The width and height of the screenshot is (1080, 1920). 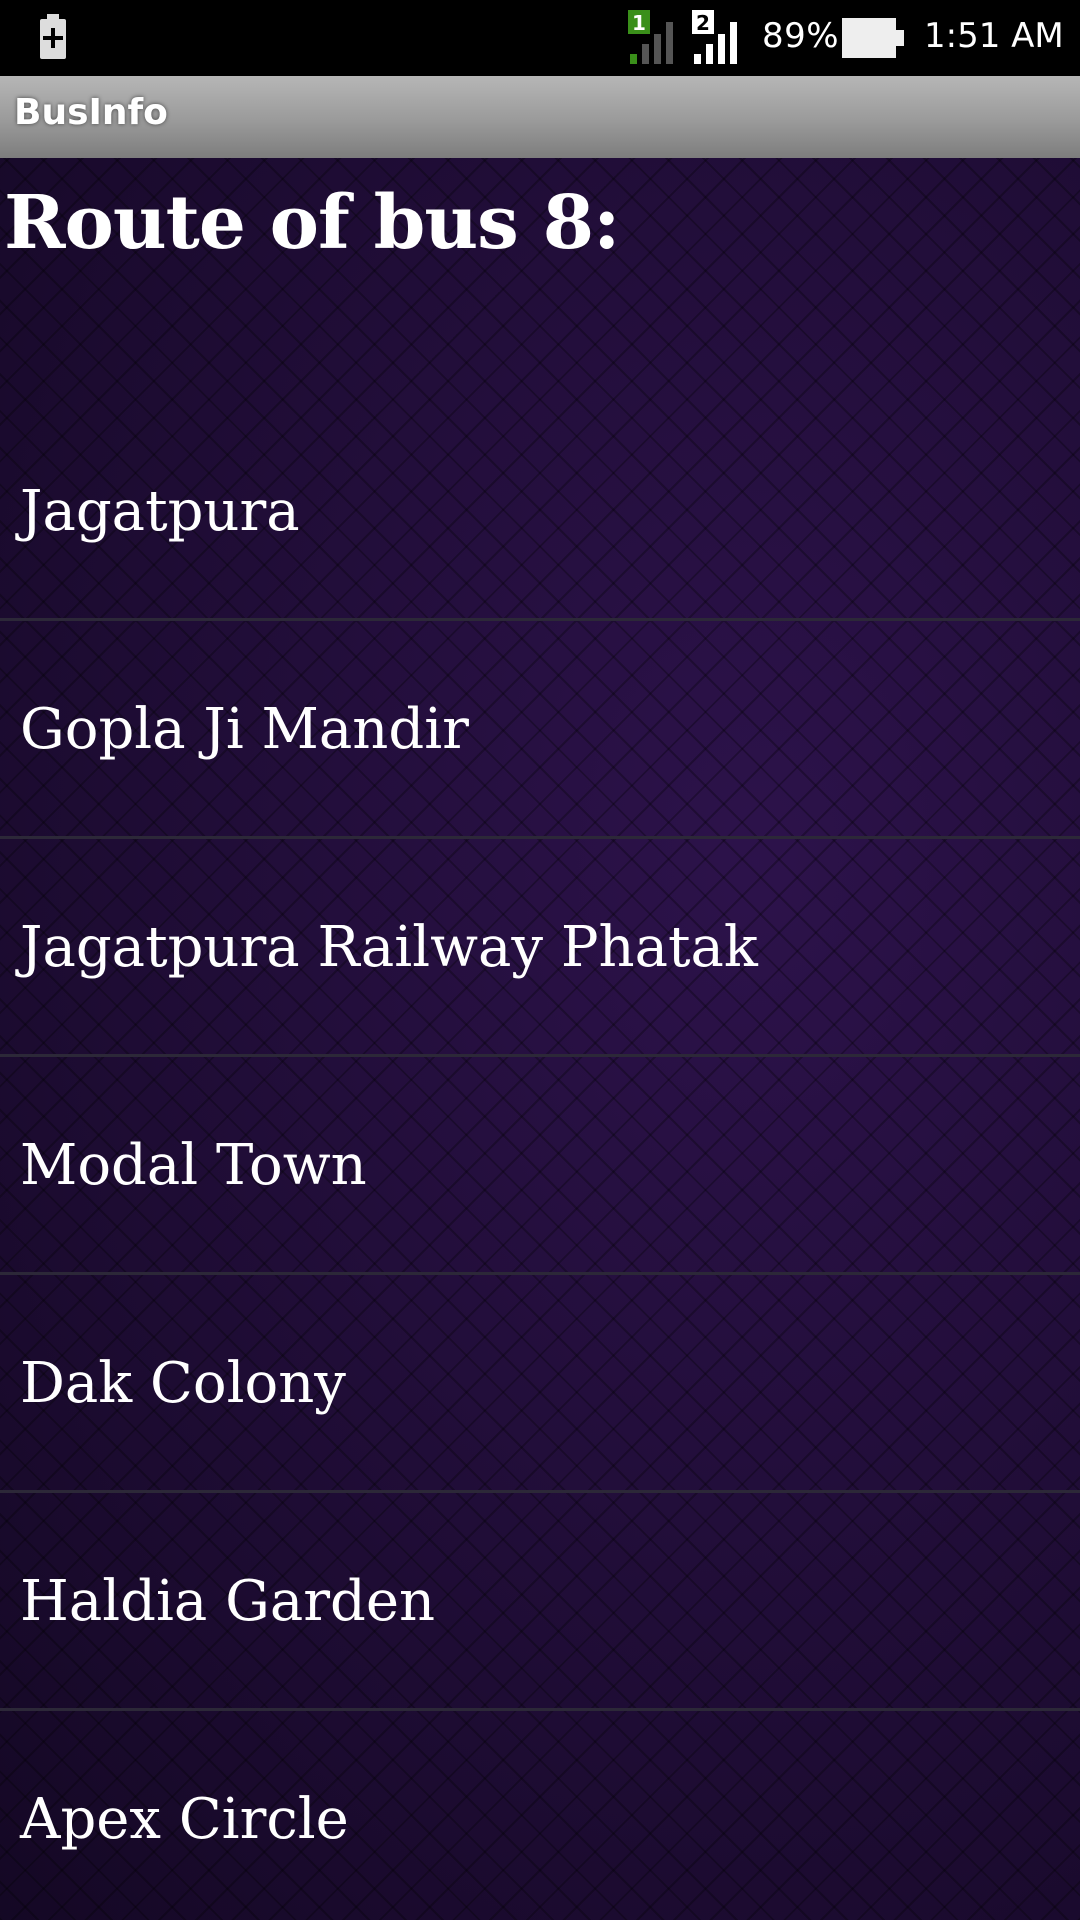 I want to click on sim2-label: 2, so click(x=703, y=23).